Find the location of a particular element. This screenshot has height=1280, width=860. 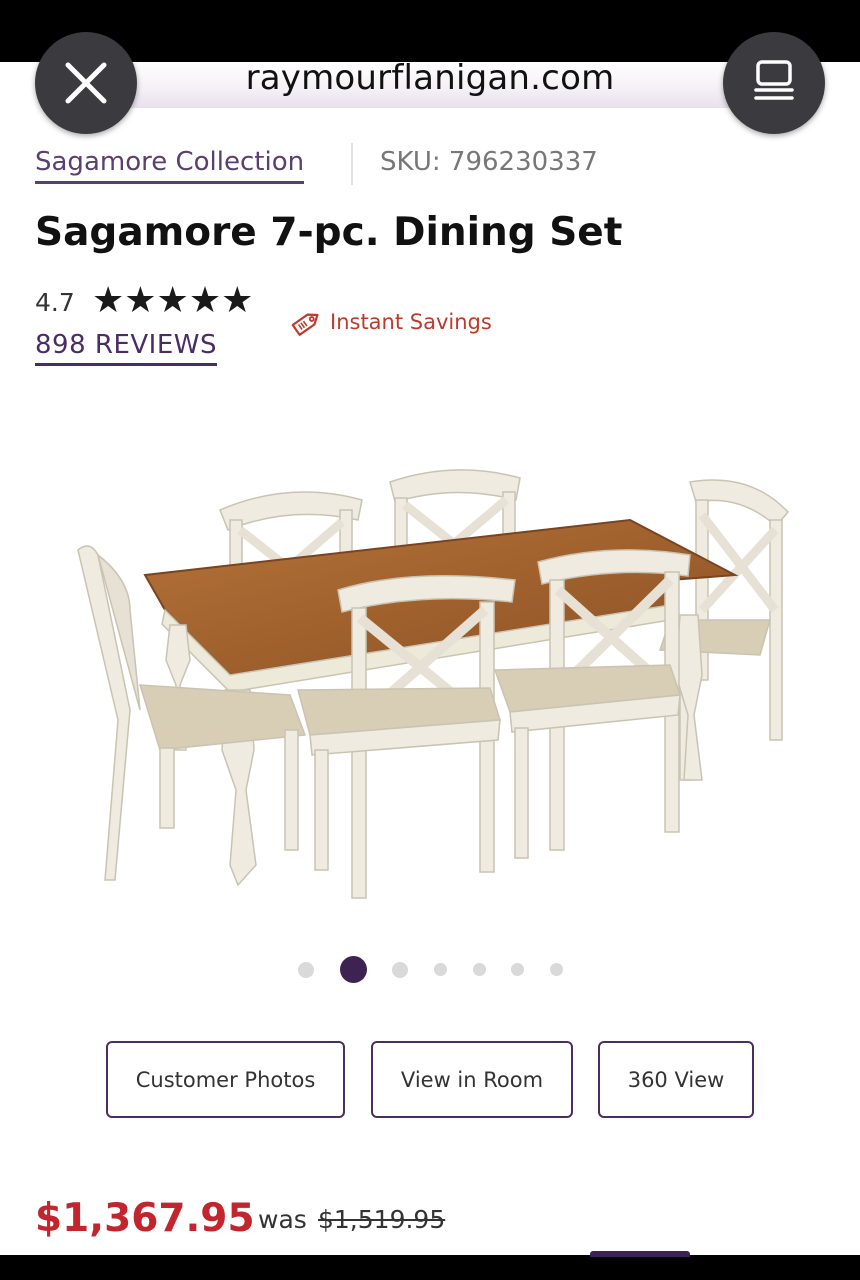

was-label: was is located at coordinates (282, 1219).